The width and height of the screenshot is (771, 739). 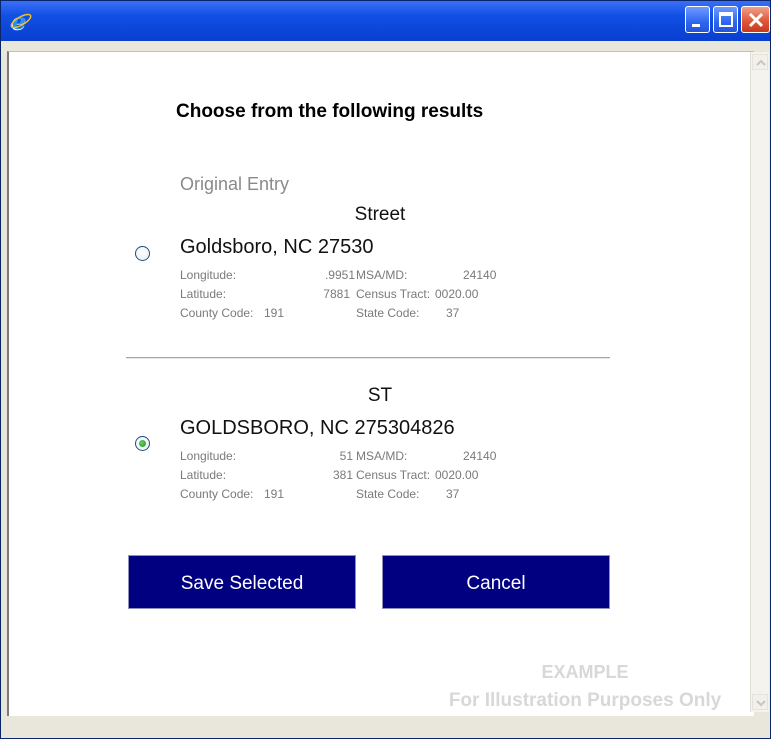 I want to click on results-divider, so click(x=368, y=358).